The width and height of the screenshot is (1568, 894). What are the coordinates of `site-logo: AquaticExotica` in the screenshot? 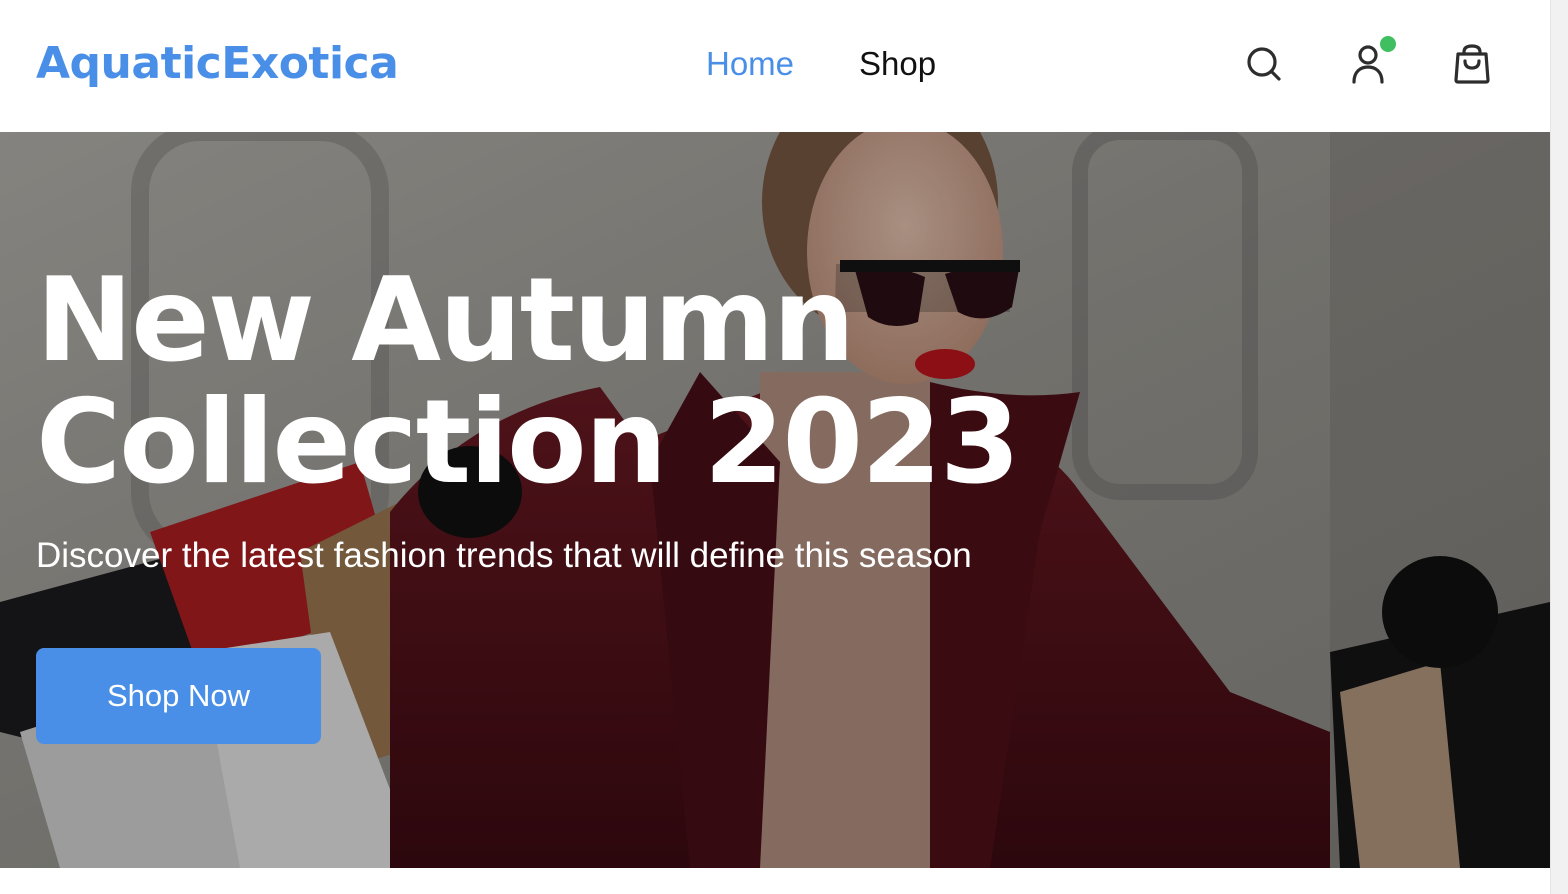 It's located at (217, 64).